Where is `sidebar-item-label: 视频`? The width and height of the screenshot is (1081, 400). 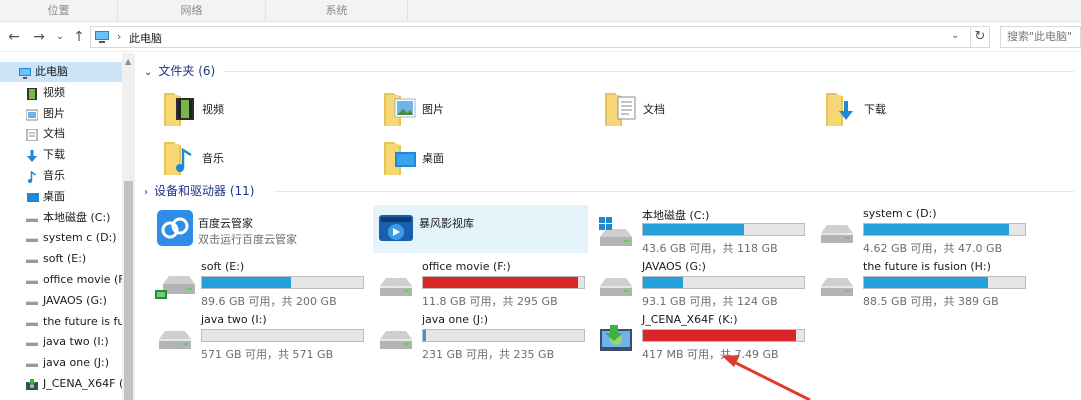 sidebar-item-label: 视频 is located at coordinates (54, 92).